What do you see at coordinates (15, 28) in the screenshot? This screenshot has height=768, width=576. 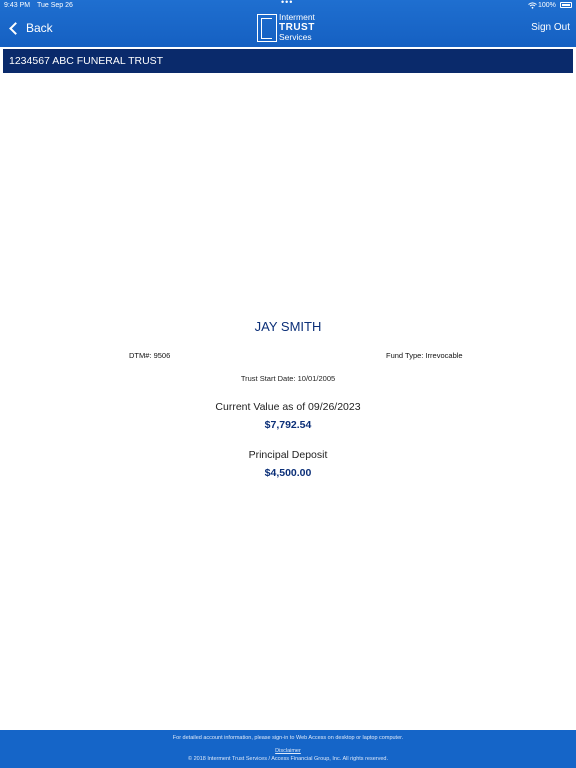 I see `chevron-left-icon` at bounding box center [15, 28].